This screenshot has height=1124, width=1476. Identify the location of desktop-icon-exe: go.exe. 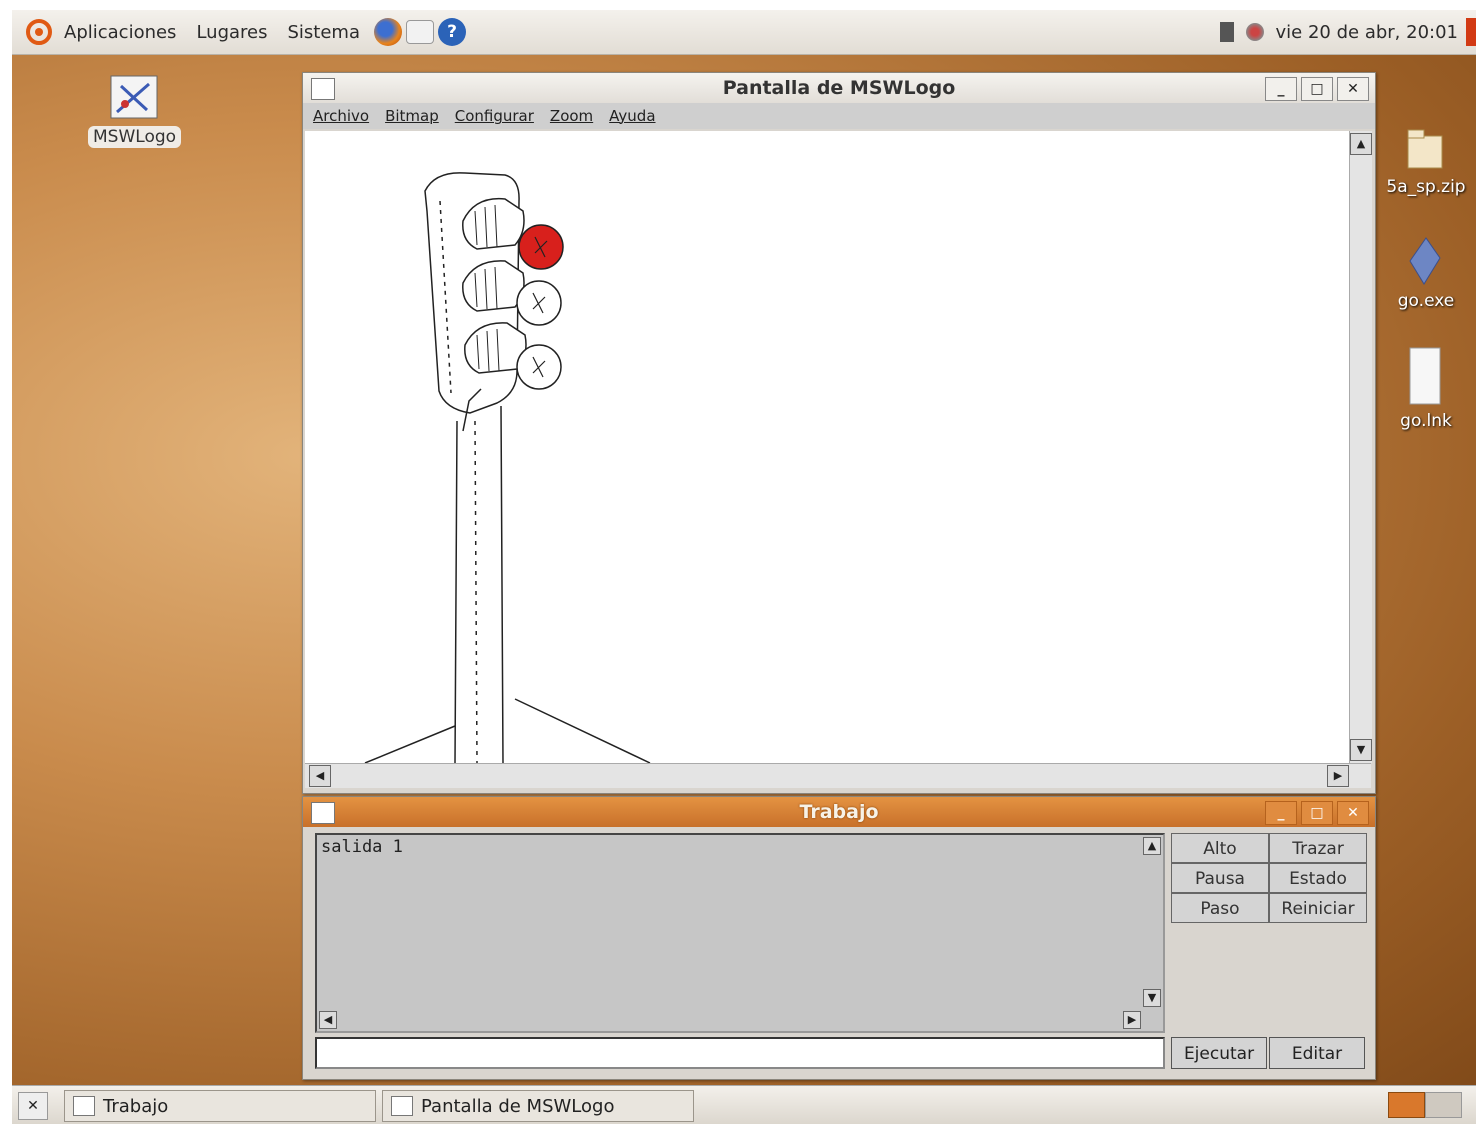
(1426, 273).